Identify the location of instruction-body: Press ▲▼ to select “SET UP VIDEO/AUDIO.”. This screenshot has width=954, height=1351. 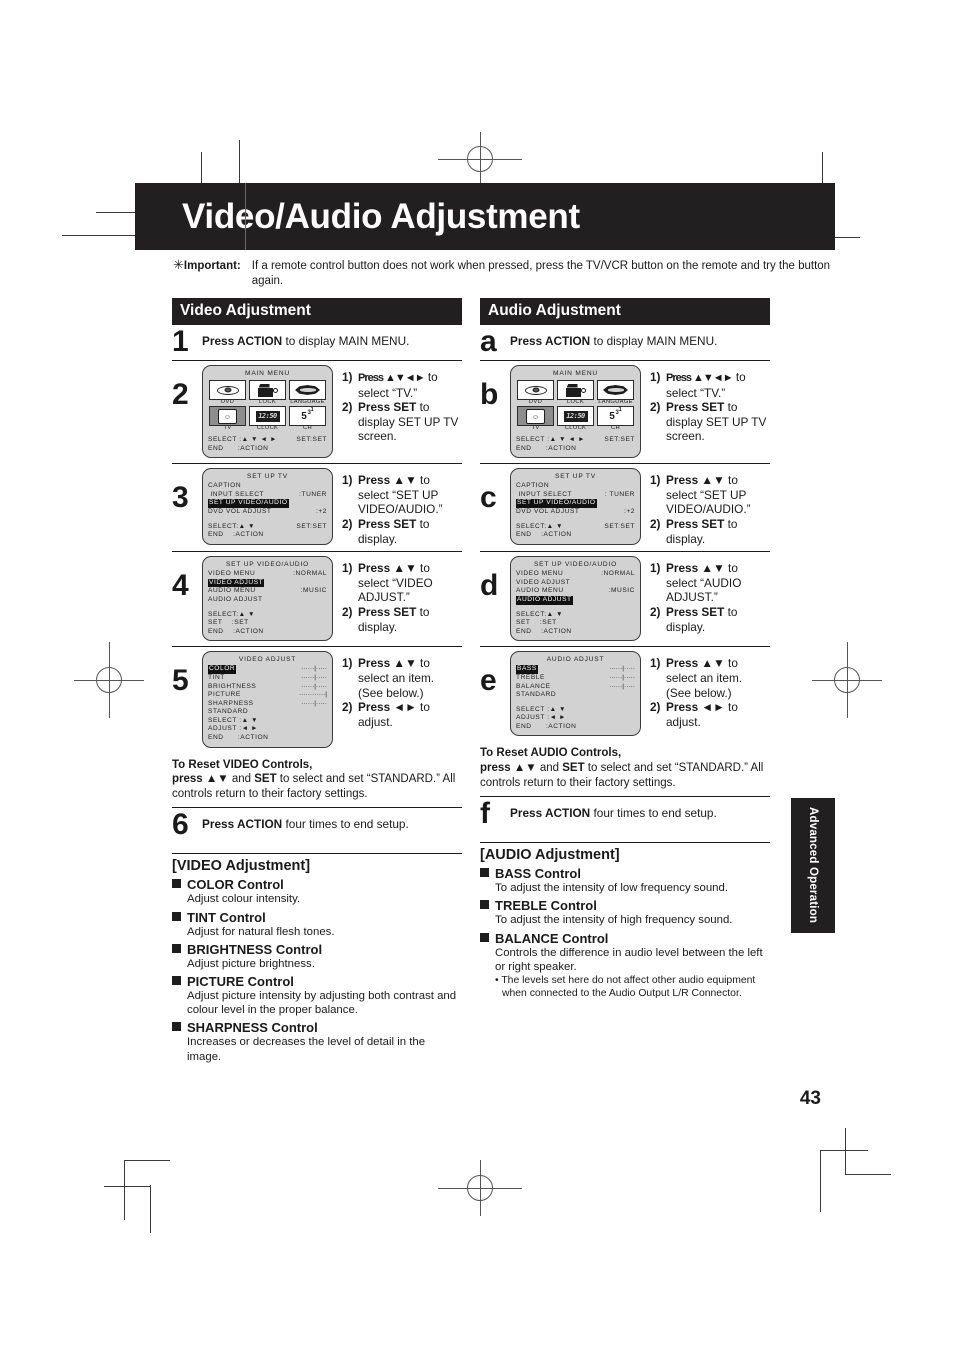
(410, 495).